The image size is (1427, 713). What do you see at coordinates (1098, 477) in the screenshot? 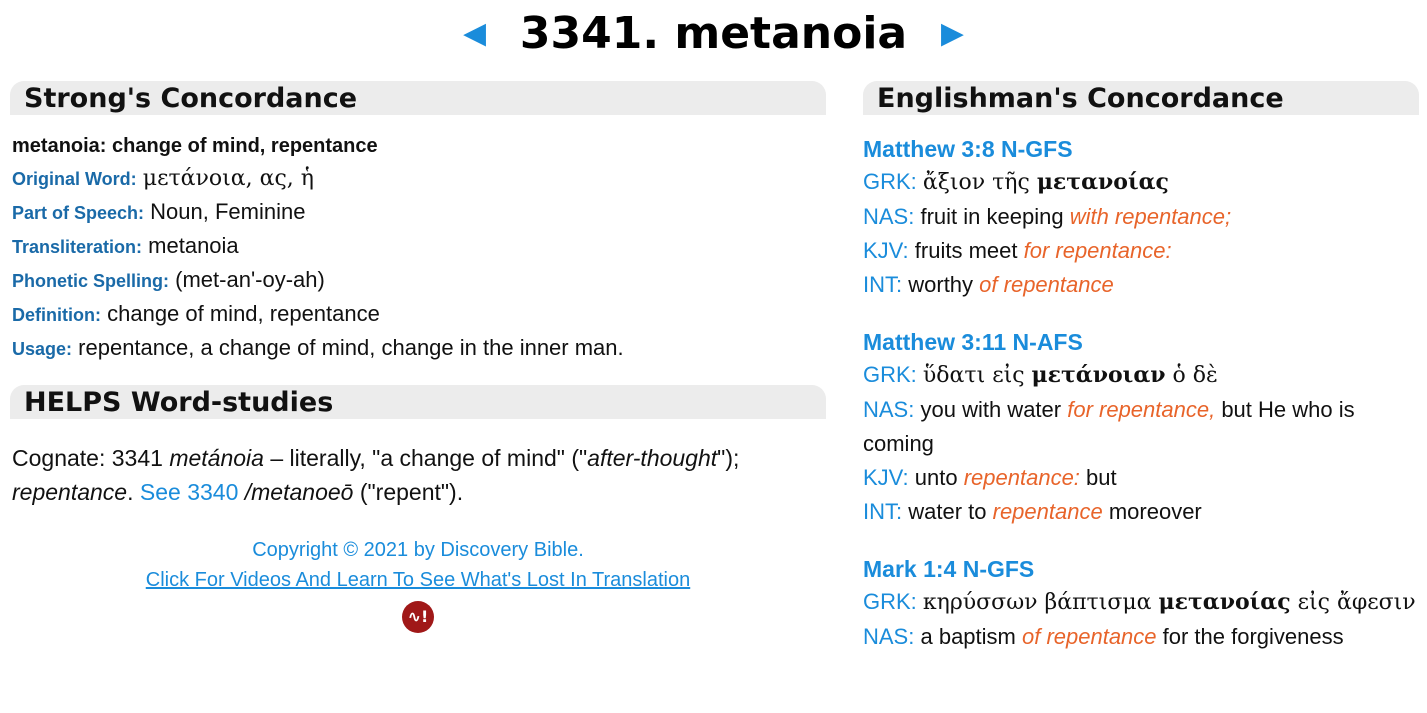
I see `kjv-post: but` at bounding box center [1098, 477].